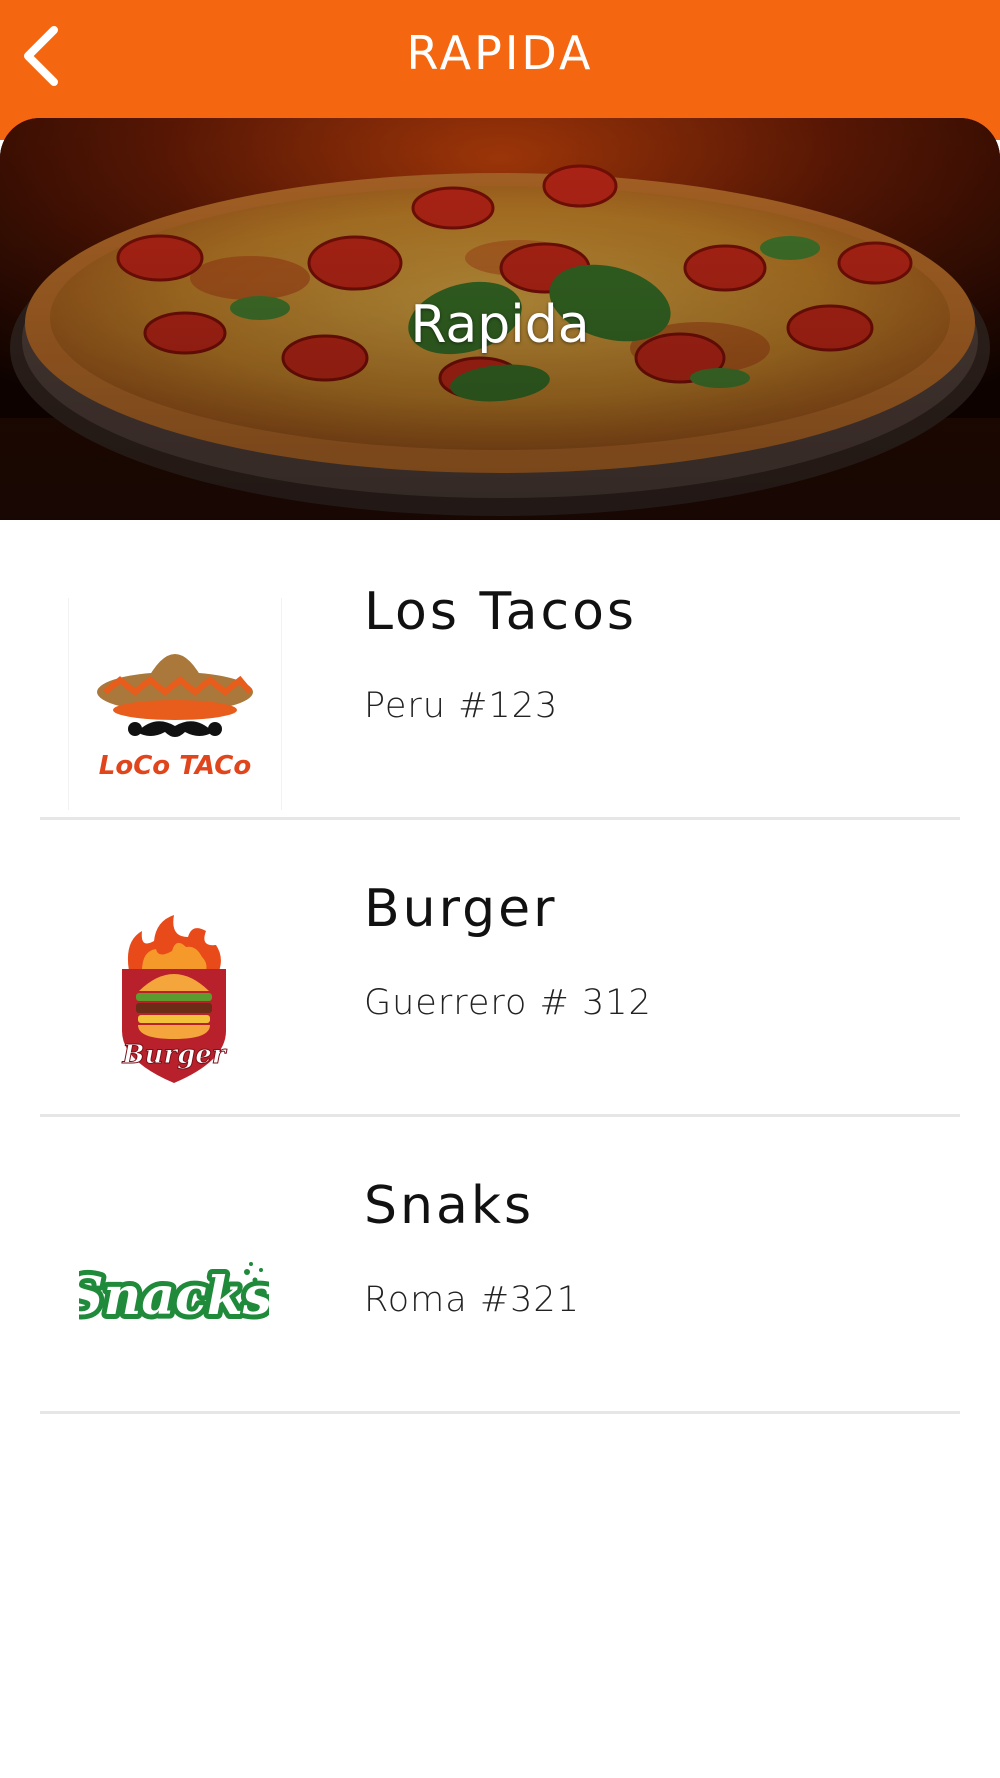 Image resolution: width=1000 pixels, height=1778 pixels. What do you see at coordinates (175, 1055) in the screenshot?
I see `svg-text: Burger` at bounding box center [175, 1055].